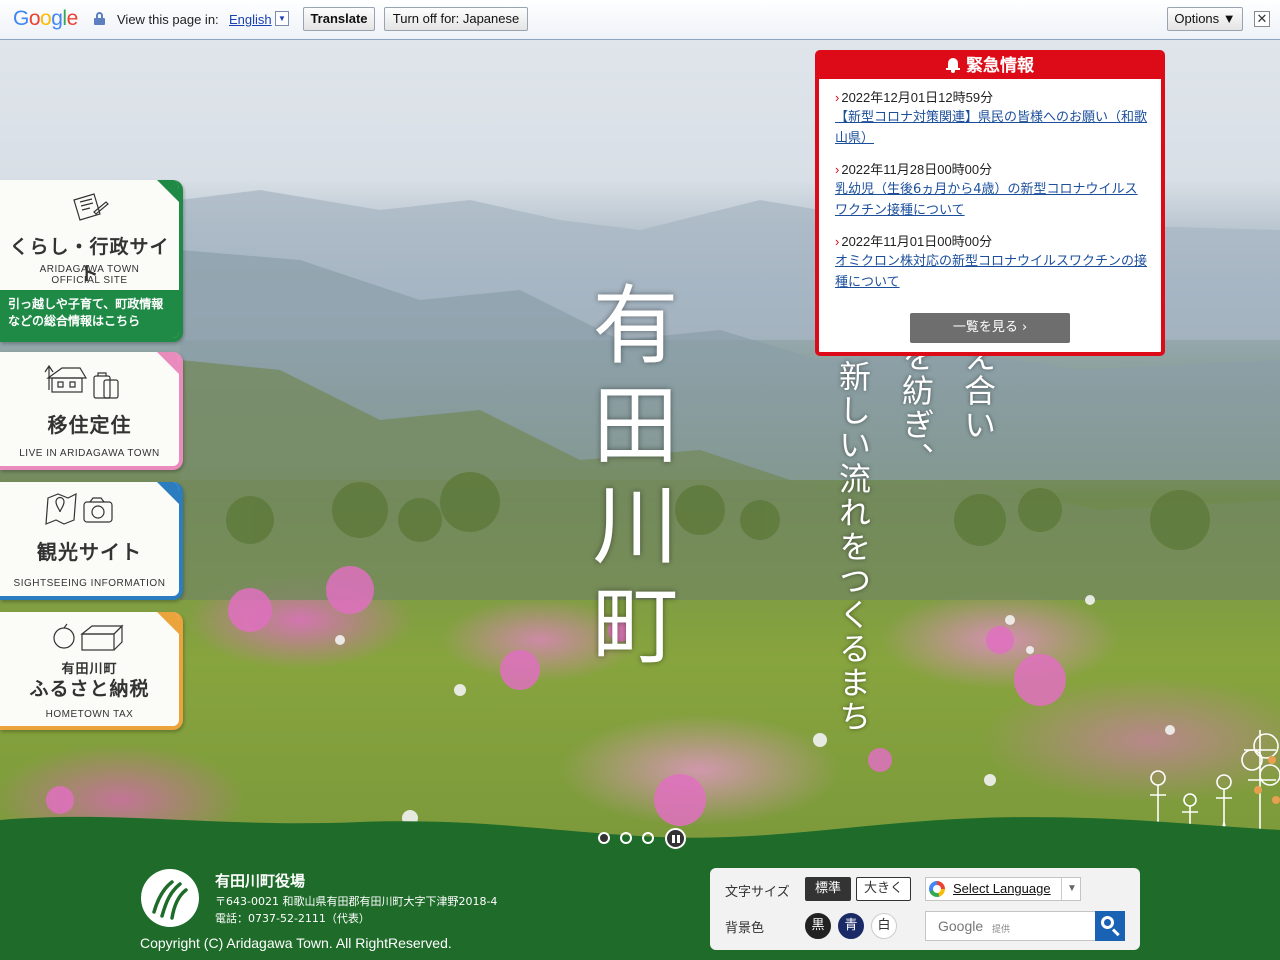 The image size is (1280, 960). I want to click on search-button, so click(1110, 926).